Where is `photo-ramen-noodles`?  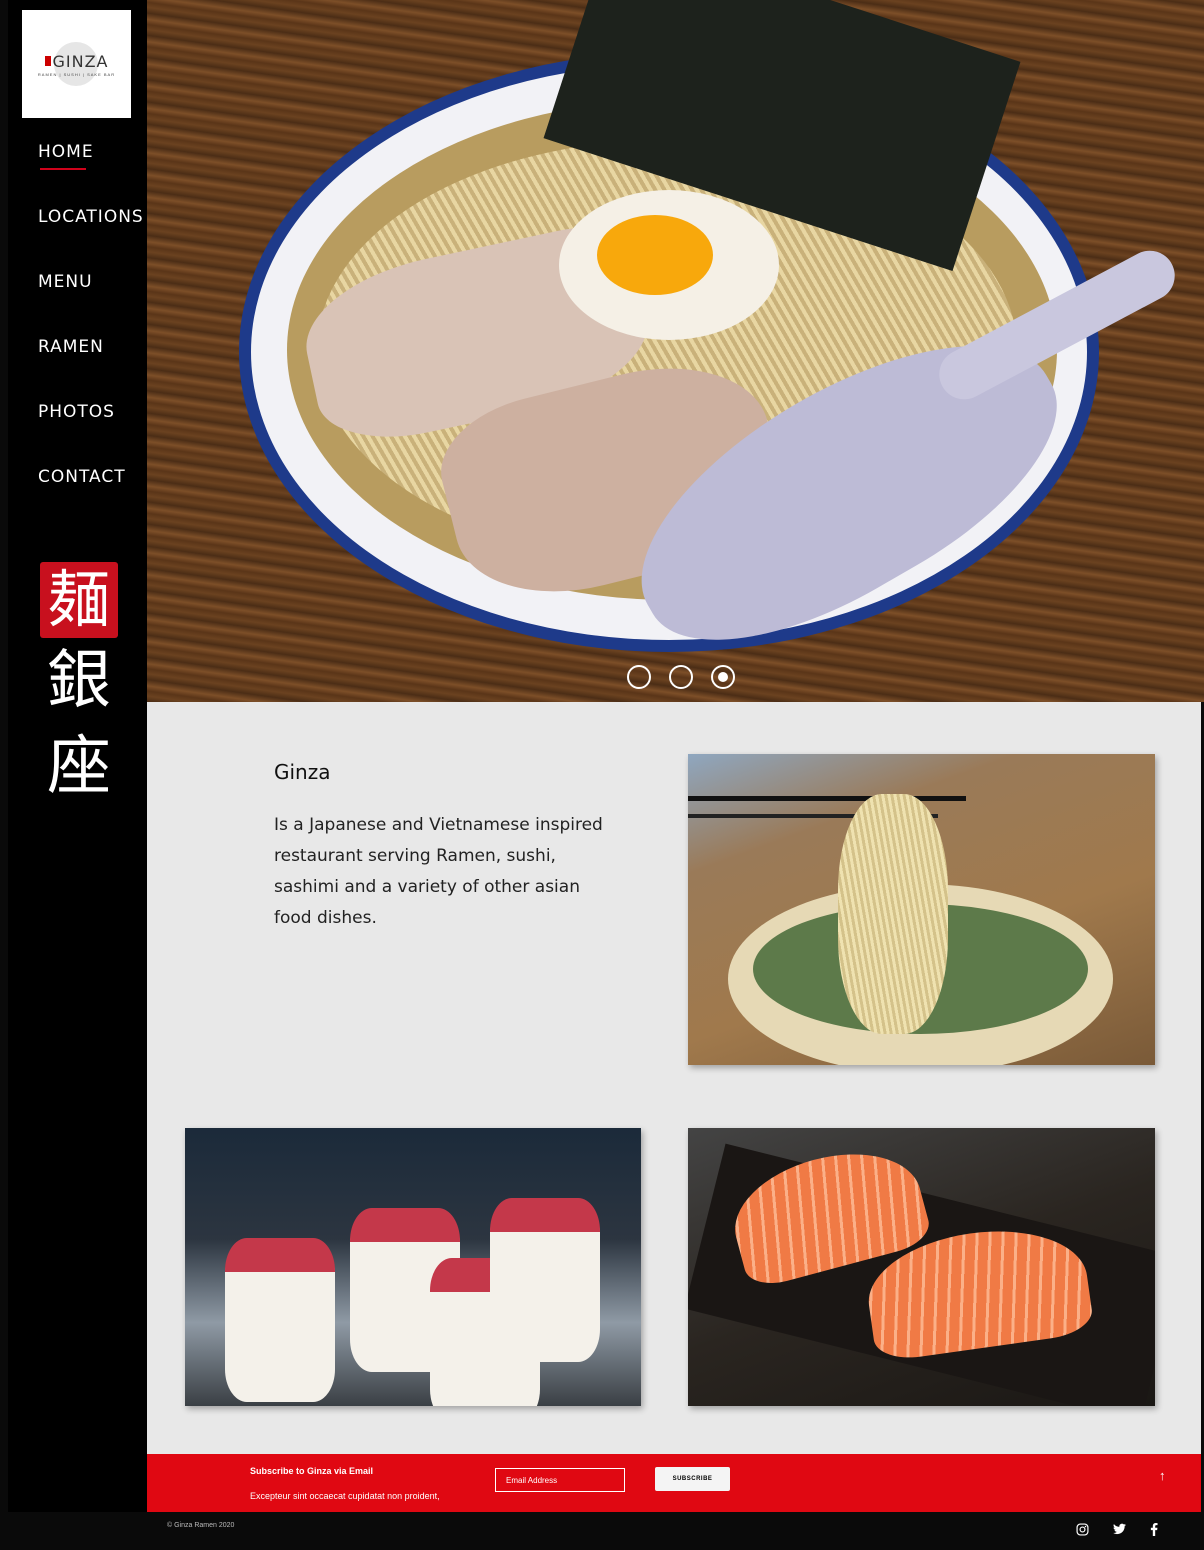
photo-ramen-noodles is located at coordinates (921, 909).